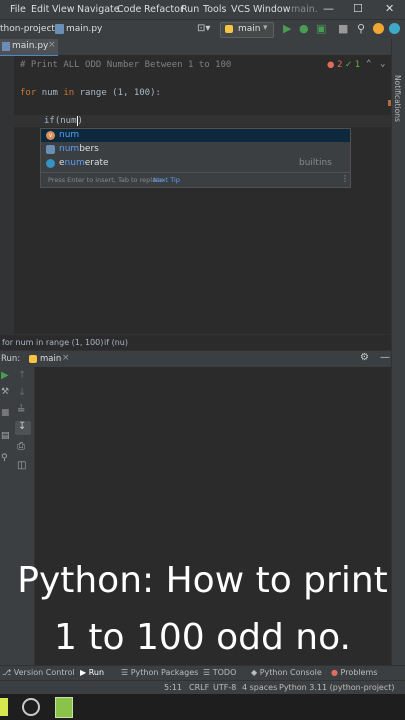 This screenshot has height=720, width=405. I want to click on tab-label: Problems, so click(359, 672).